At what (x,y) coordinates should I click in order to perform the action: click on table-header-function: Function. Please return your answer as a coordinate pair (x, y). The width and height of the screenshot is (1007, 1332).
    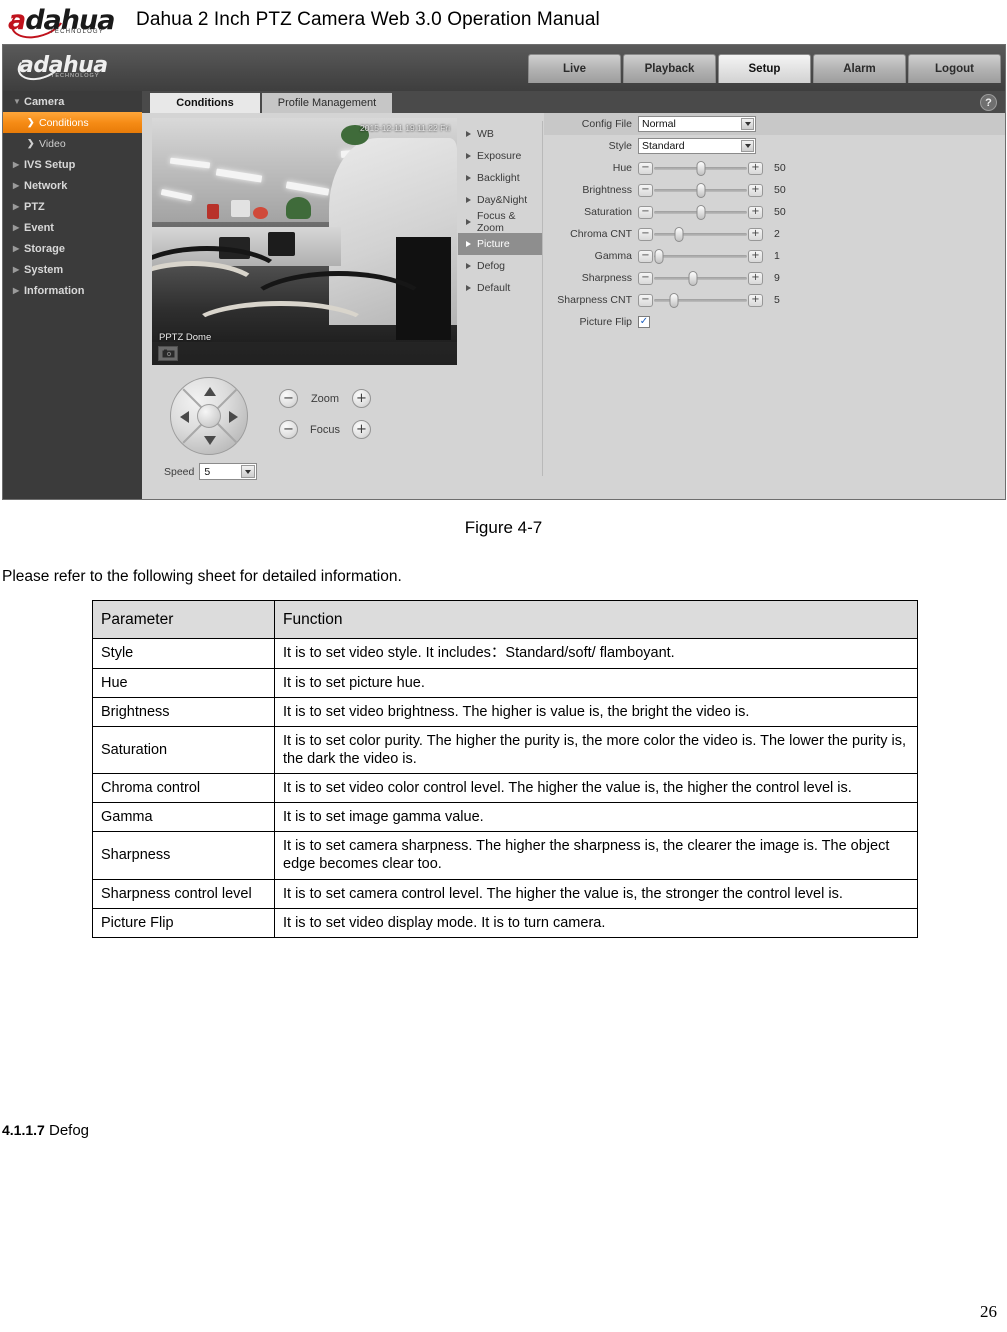
    Looking at the image, I should click on (596, 619).